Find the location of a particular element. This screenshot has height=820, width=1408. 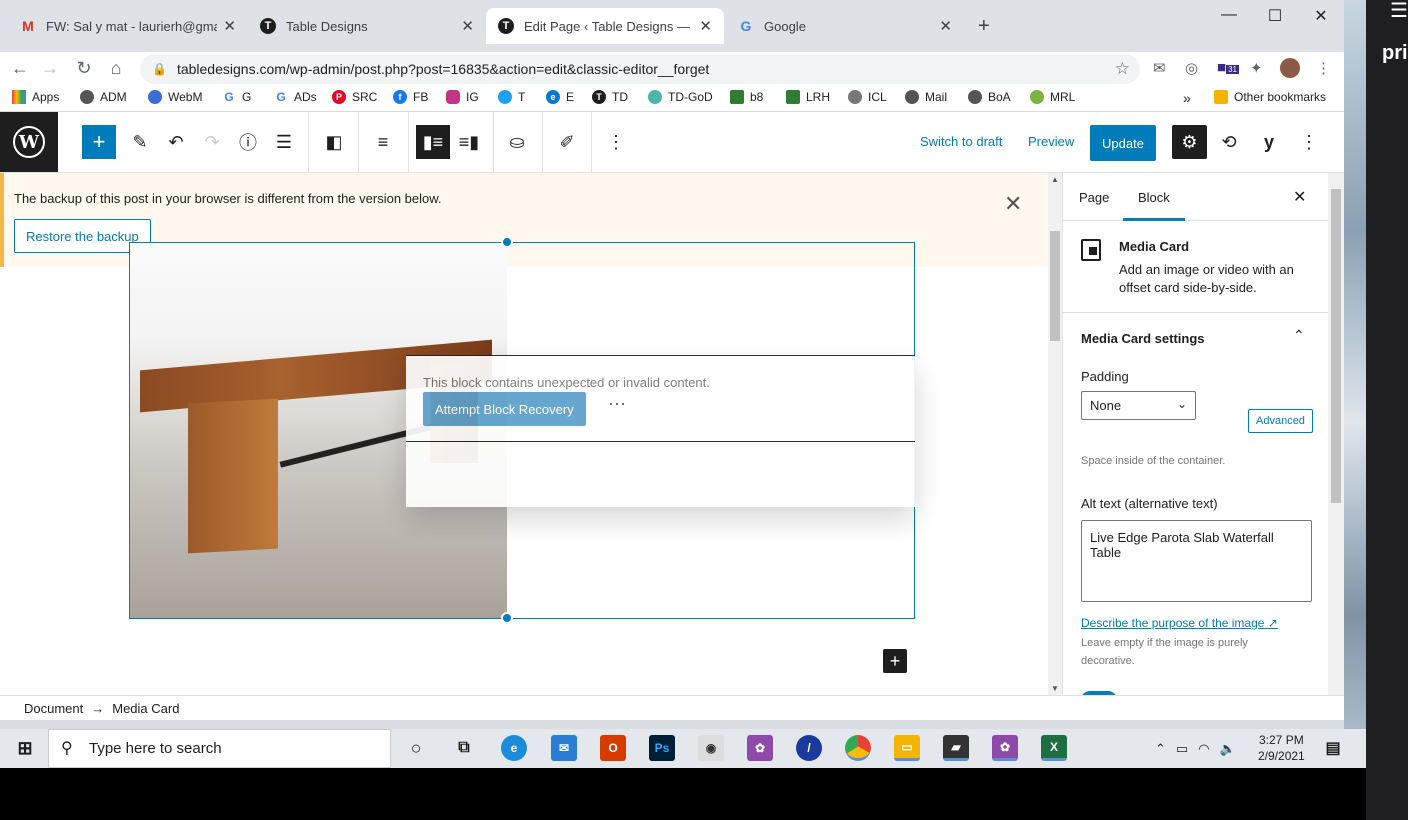

scroll-up-icon: ▲ is located at coordinates (1055, 179).